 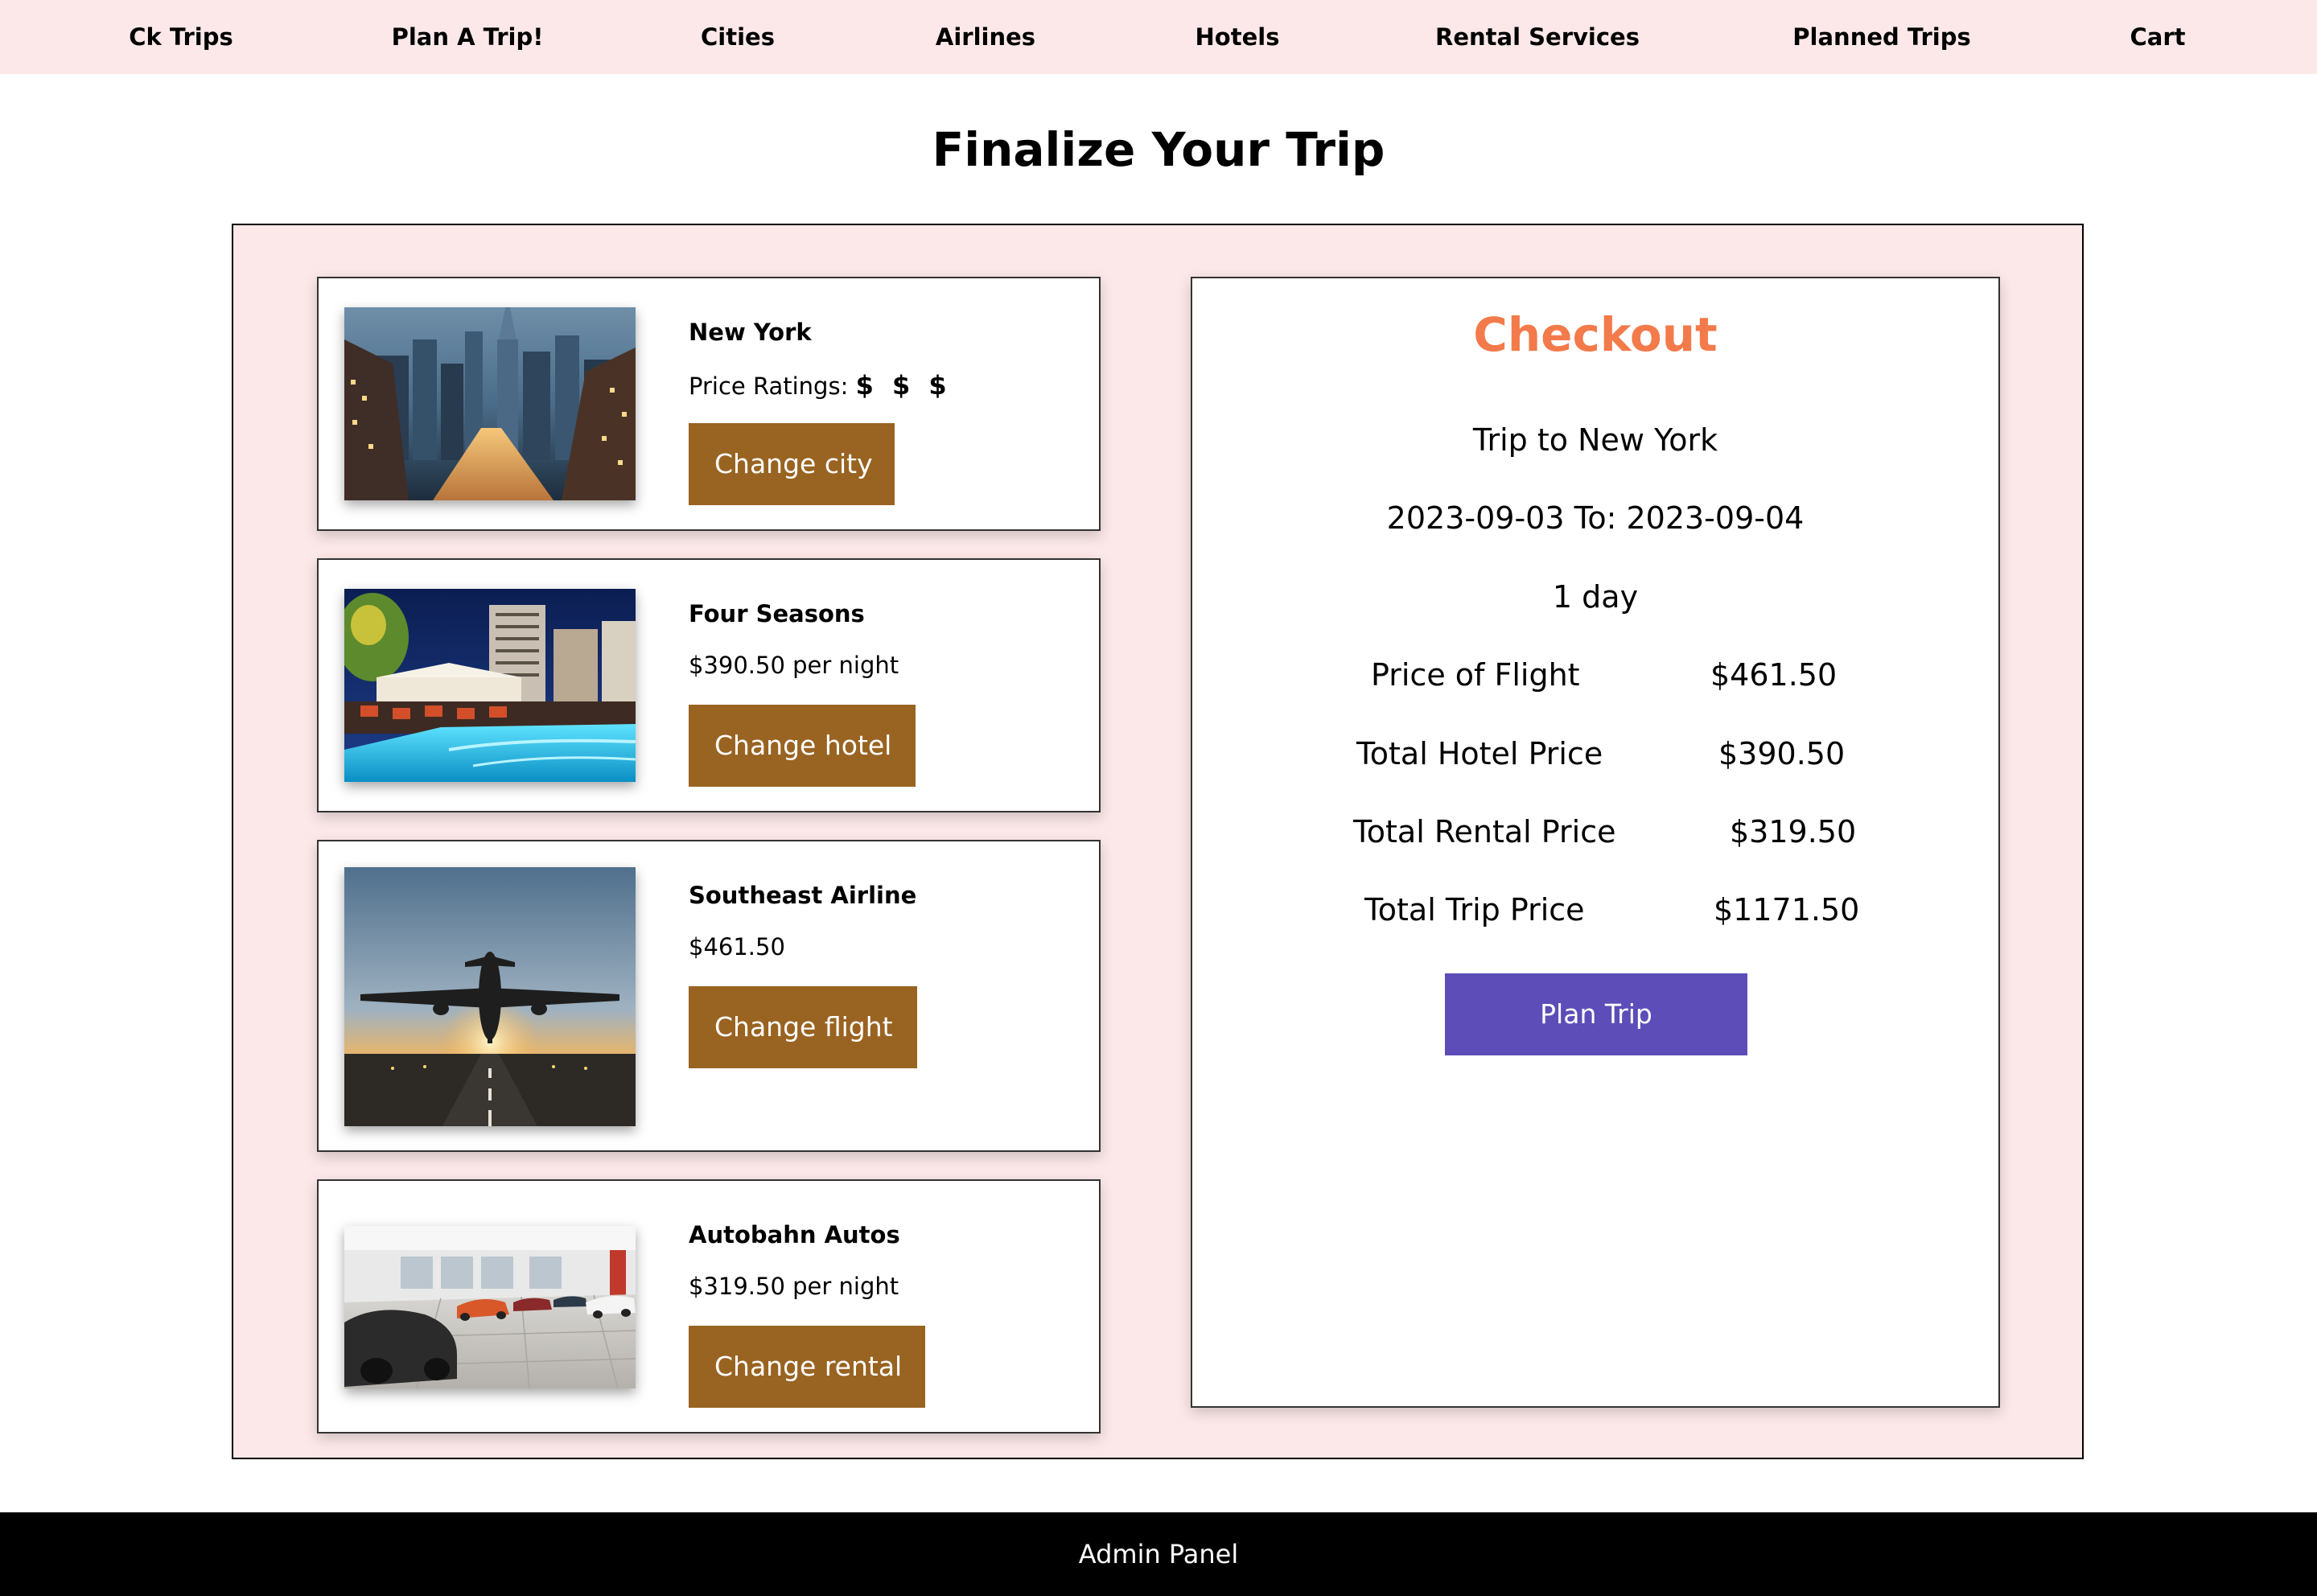 I want to click on nav-plan-a-trip: Plan A Trip!, so click(x=468, y=37).